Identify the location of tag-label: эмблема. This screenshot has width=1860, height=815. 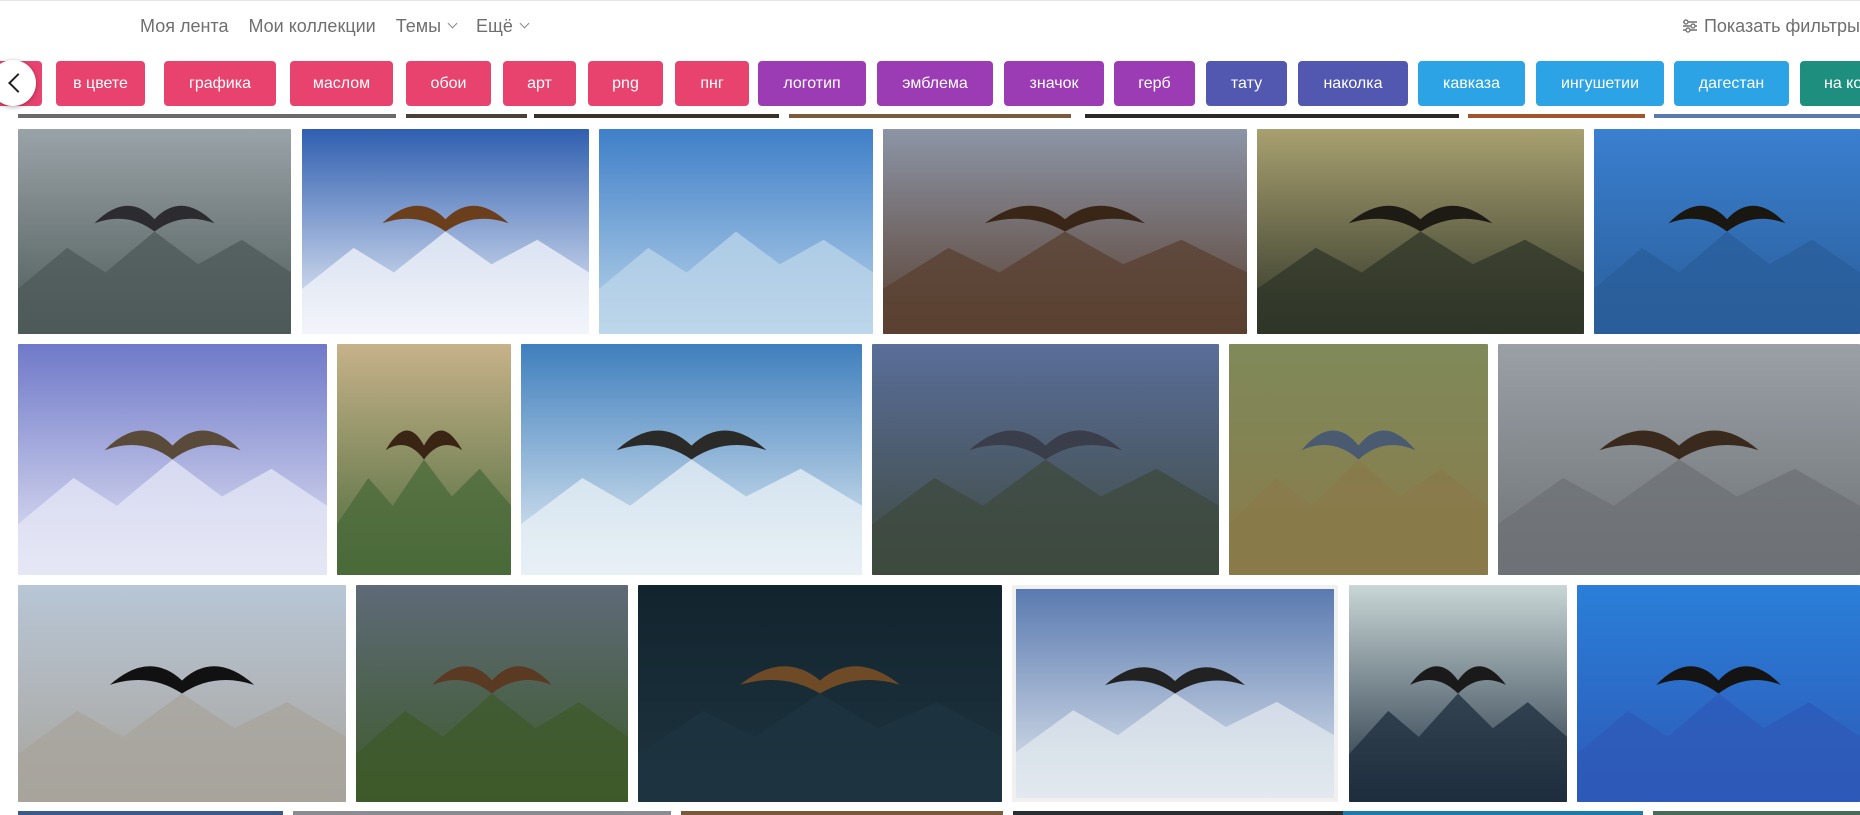
(935, 83).